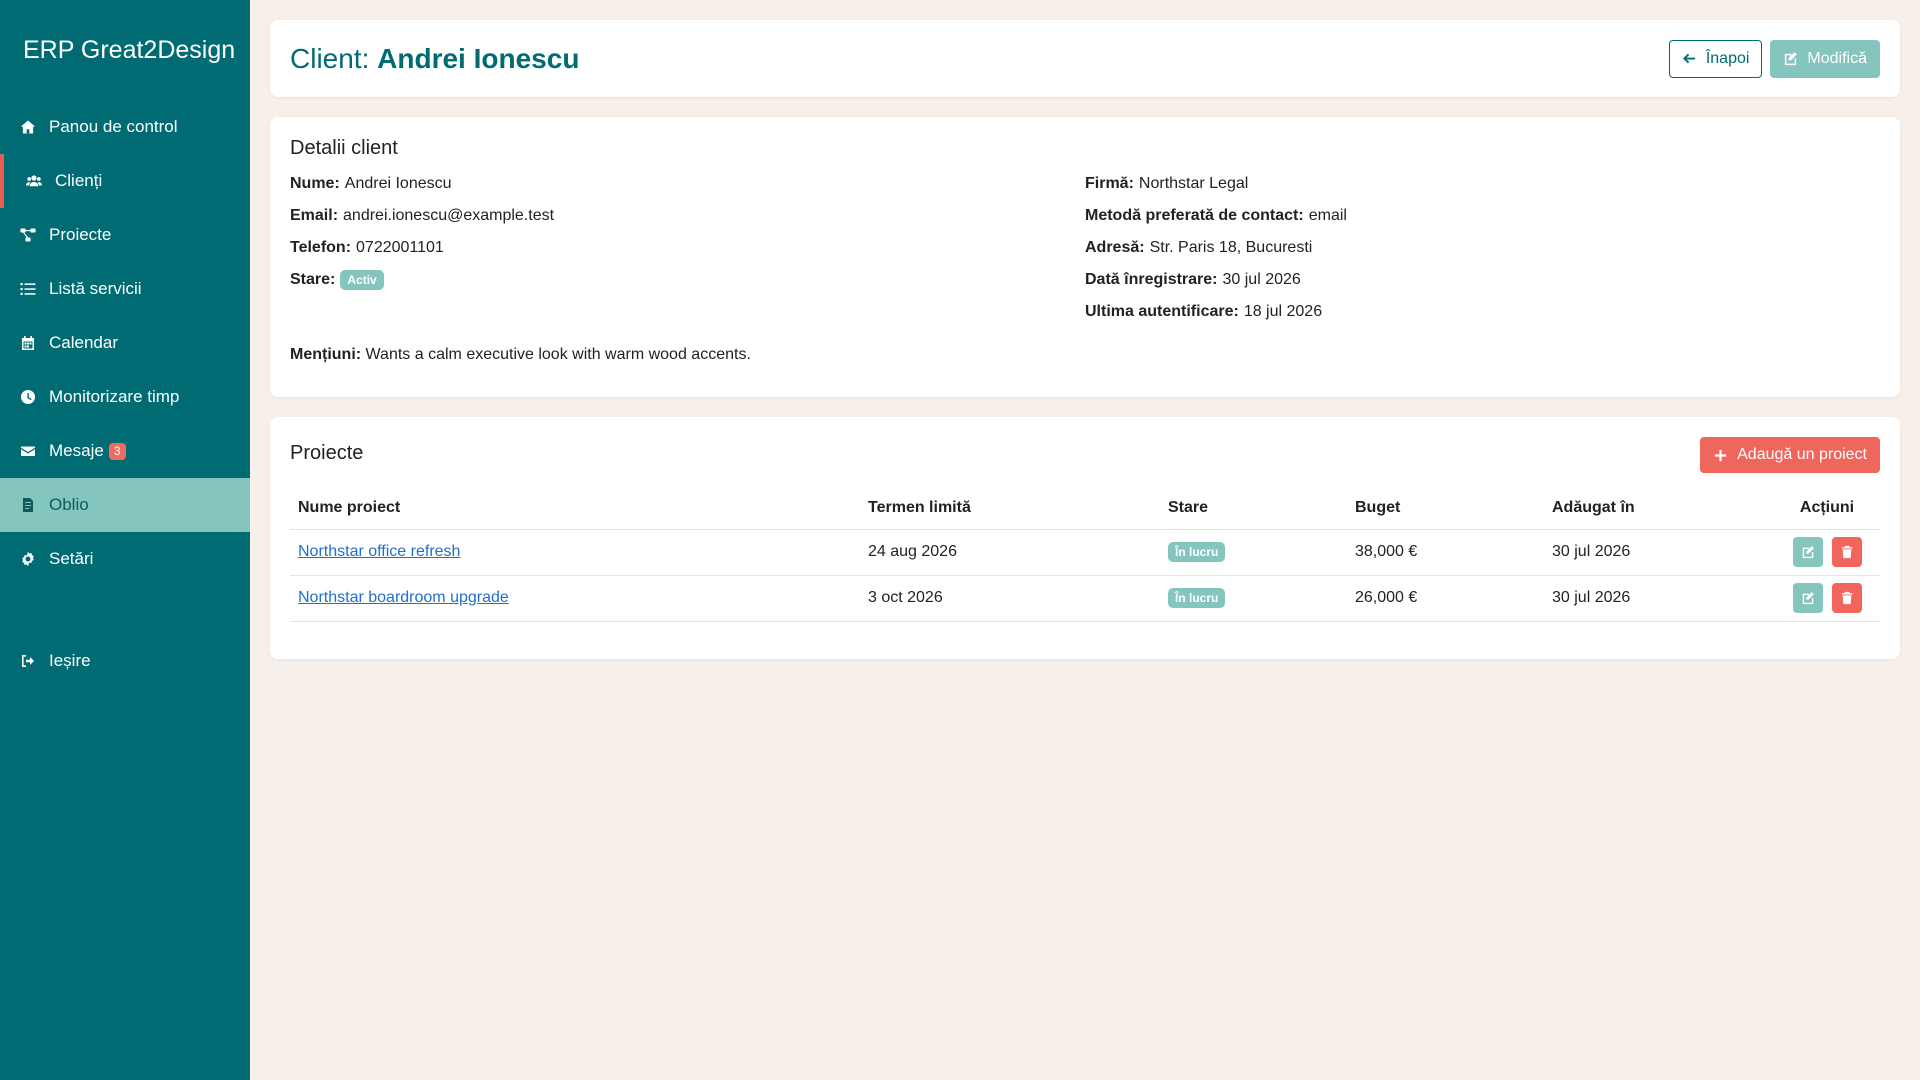 This screenshot has height=1080, width=1920. I want to click on sidebar-item-label: Mesaje, so click(76, 450).